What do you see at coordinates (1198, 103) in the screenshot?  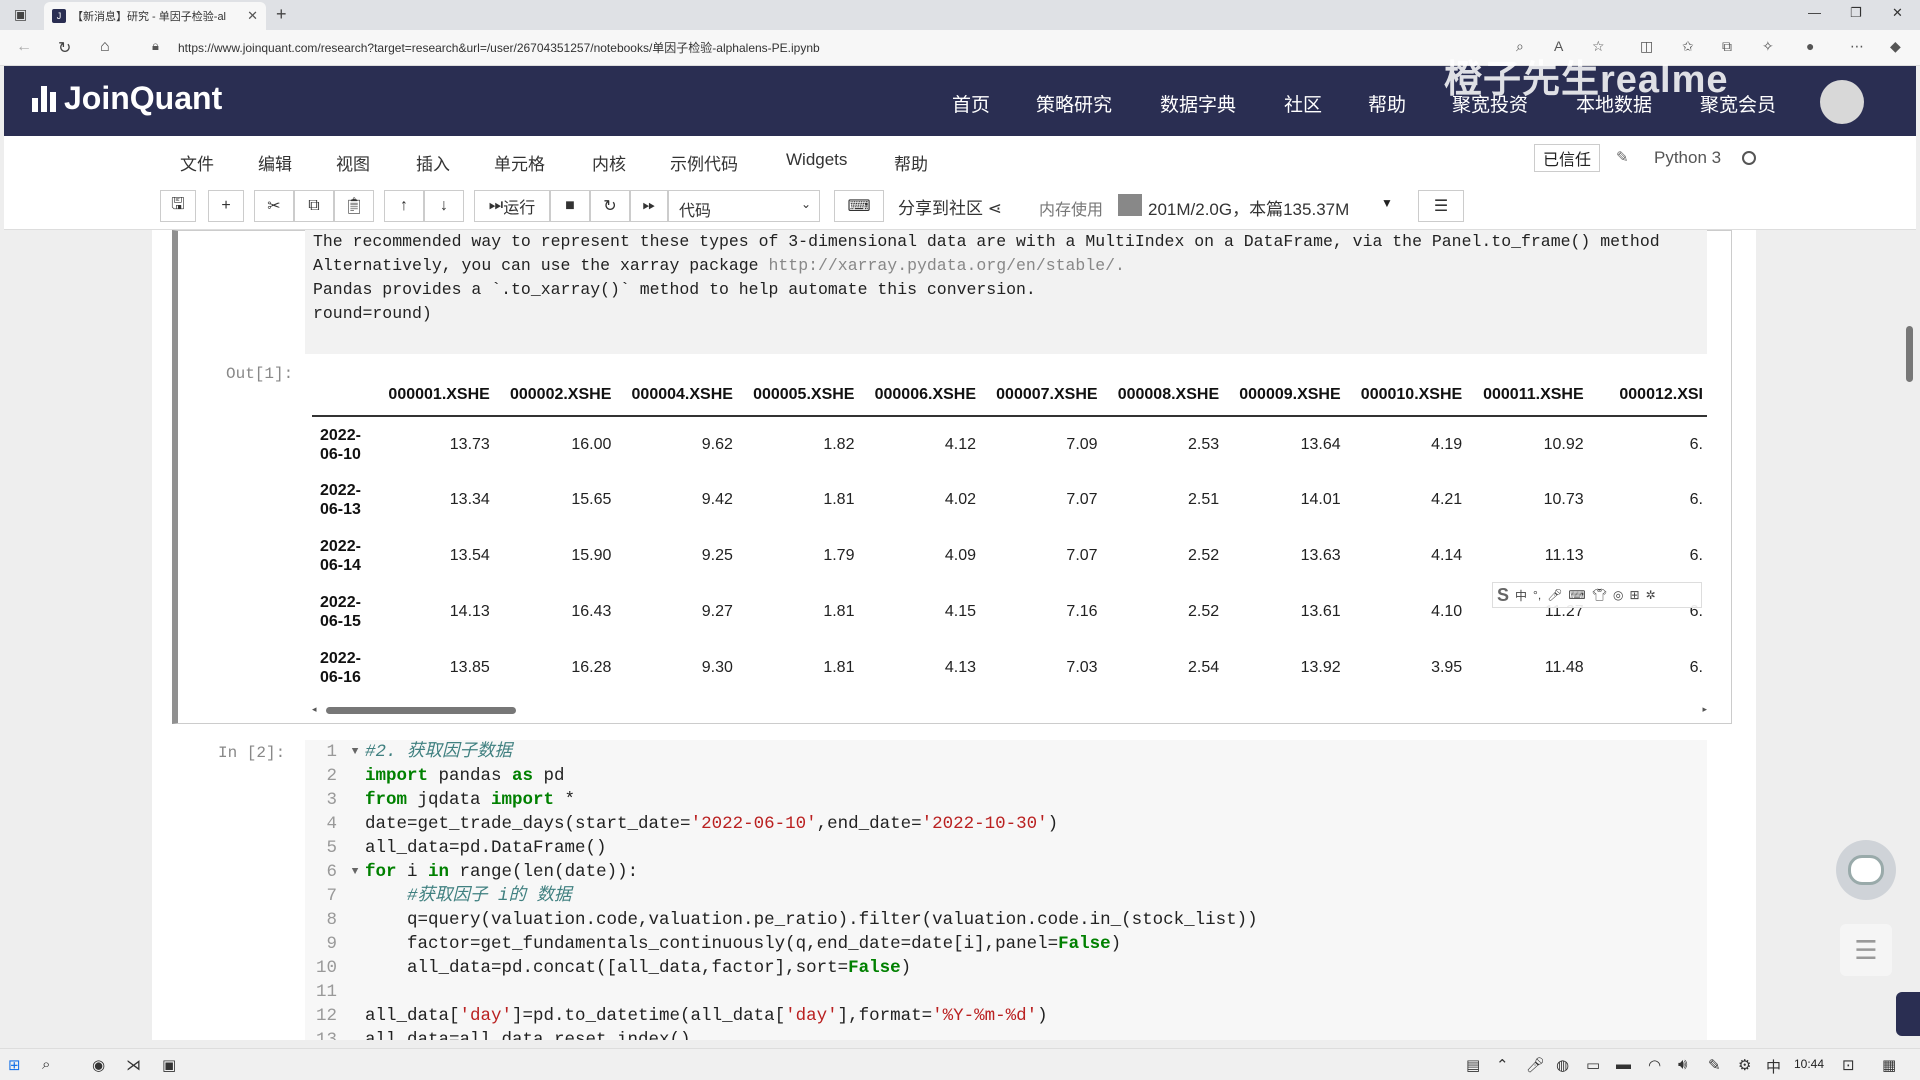 I see `nav-data-dictionary: 数据字典` at bounding box center [1198, 103].